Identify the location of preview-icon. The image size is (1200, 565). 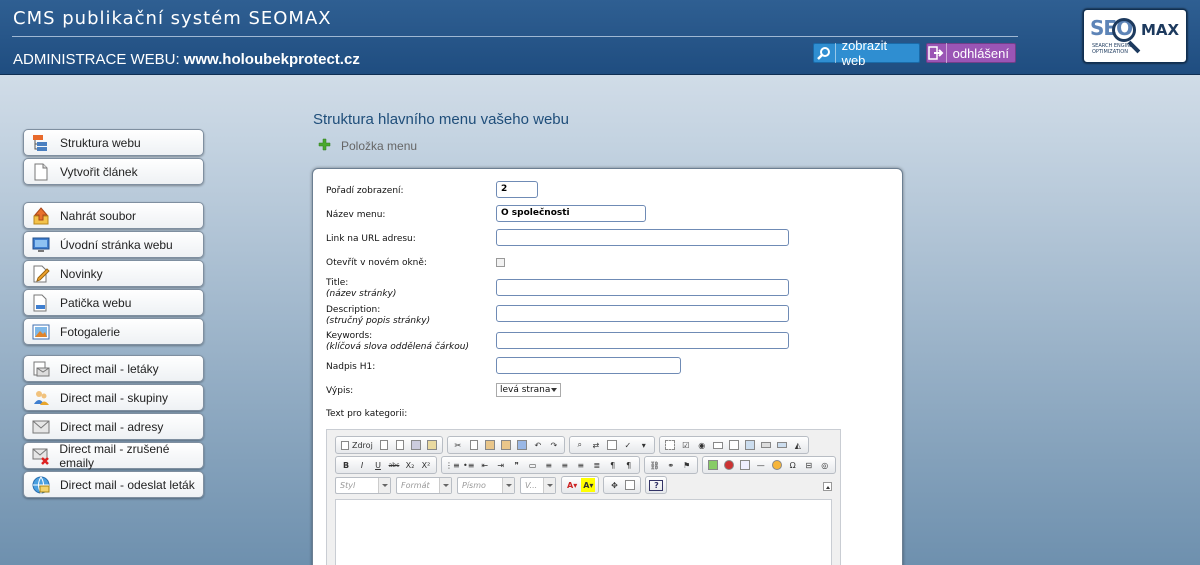
(400, 445).